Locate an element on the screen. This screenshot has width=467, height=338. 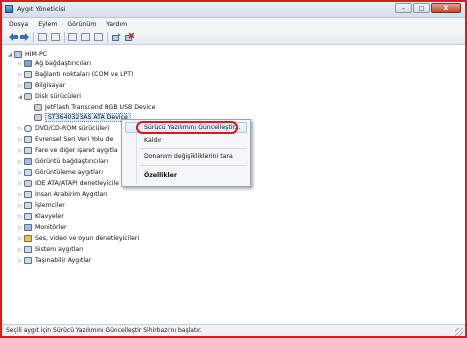
window-controls: – □ X is located at coordinates (427, 8).